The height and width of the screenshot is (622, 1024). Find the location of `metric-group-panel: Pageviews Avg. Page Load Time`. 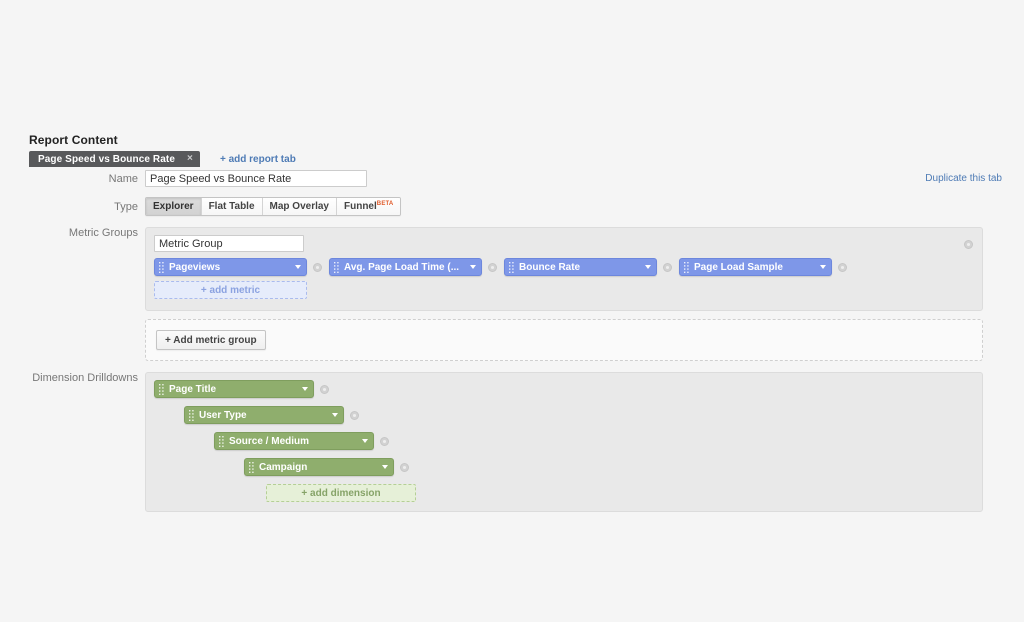

metric-group-panel: Pageviews Avg. Page Load Time is located at coordinates (564, 269).